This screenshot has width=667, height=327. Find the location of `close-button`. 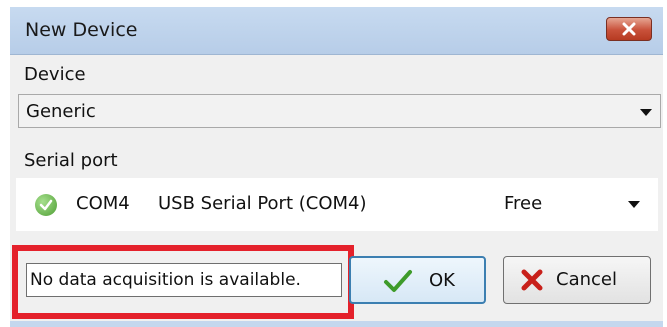

close-button is located at coordinates (629, 29).